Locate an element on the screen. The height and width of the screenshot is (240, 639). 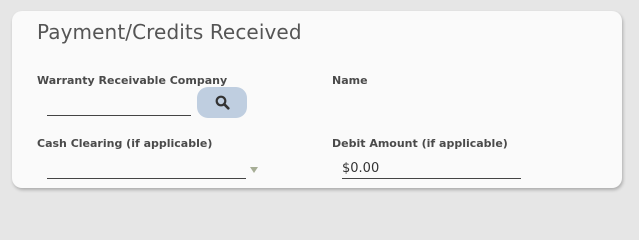
caret-down-icon is located at coordinates (254, 170).